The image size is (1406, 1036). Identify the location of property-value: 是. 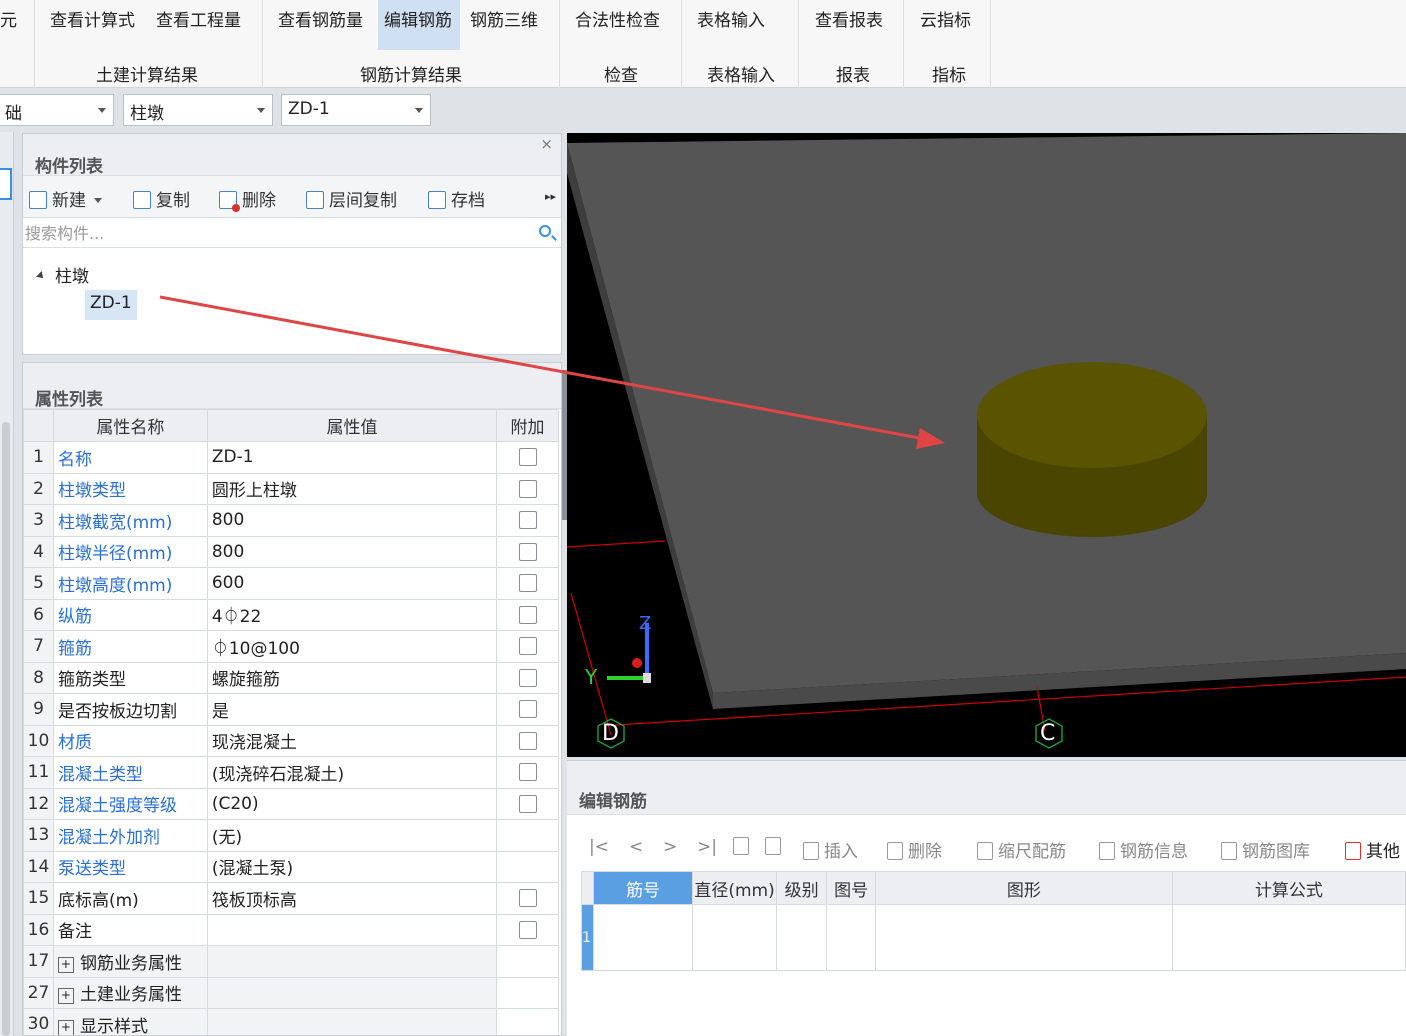
(352, 709).